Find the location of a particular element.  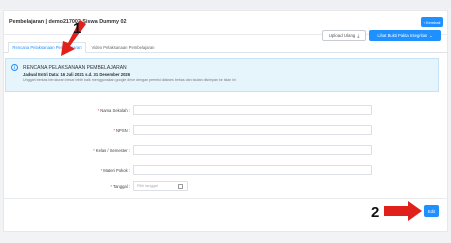

chevron-left-icon: ‹ is located at coordinates (424, 22).